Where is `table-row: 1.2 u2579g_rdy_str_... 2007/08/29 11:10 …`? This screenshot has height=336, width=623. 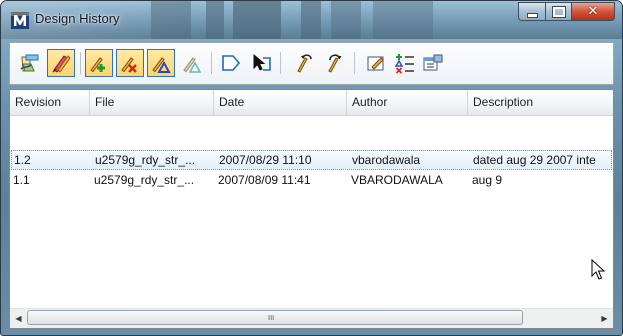 table-row: 1.2 u2579g_rdy_str_... 2007/08/29 11:10 … is located at coordinates (311, 160).